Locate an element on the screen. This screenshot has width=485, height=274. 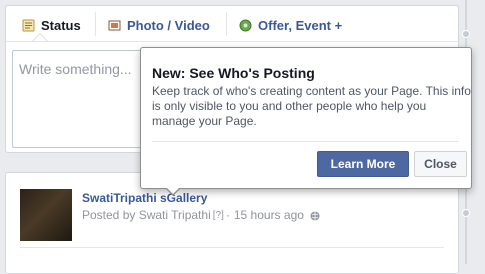
status-icon is located at coordinates (28, 25).